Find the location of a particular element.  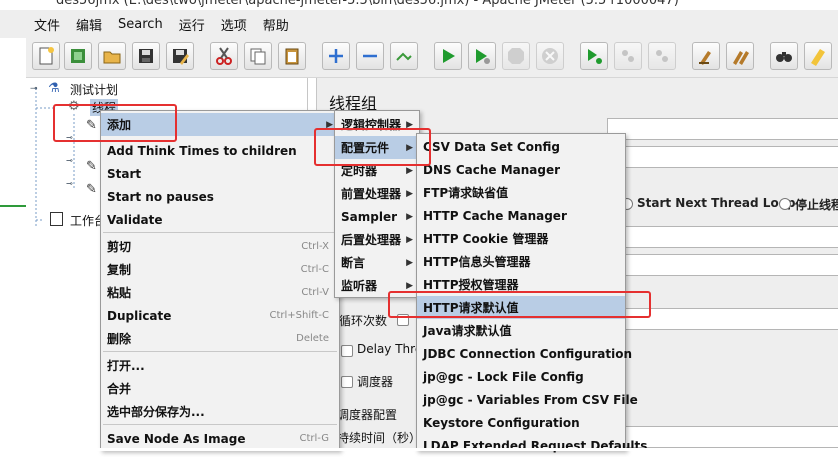

save-as-button is located at coordinates (180, 56).